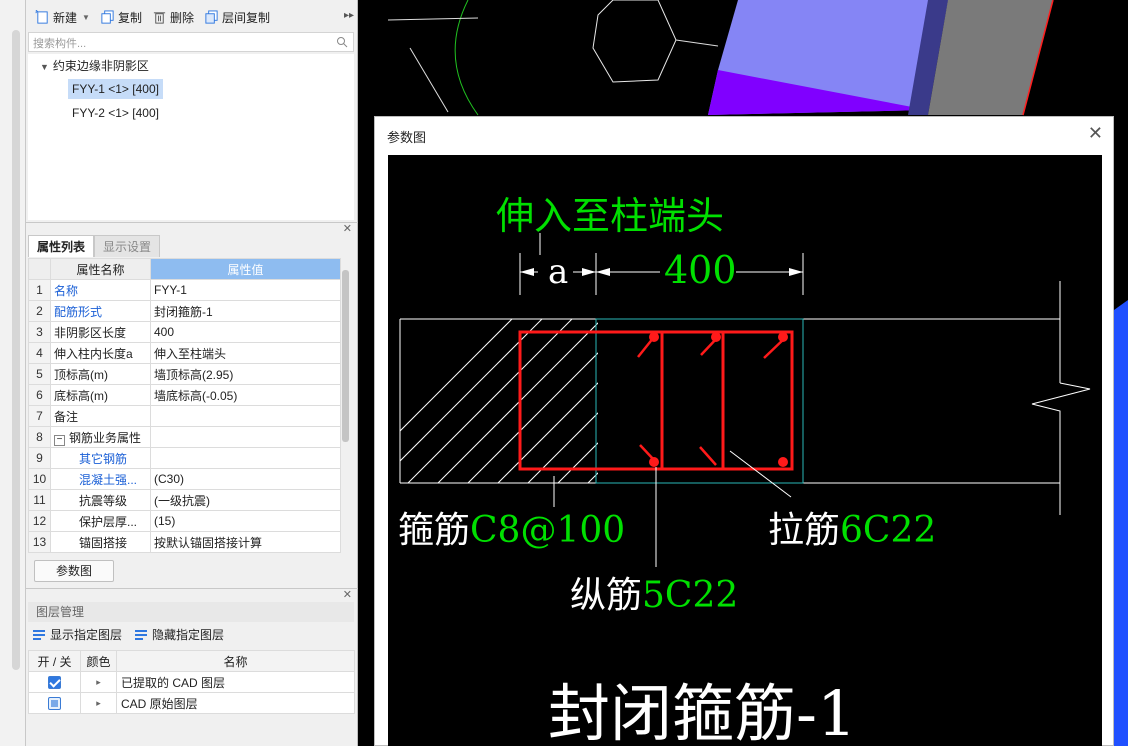 The height and width of the screenshot is (746, 1128). Describe the element at coordinates (100, 311) in the screenshot. I see `property-name: 配筋形式` at that location.